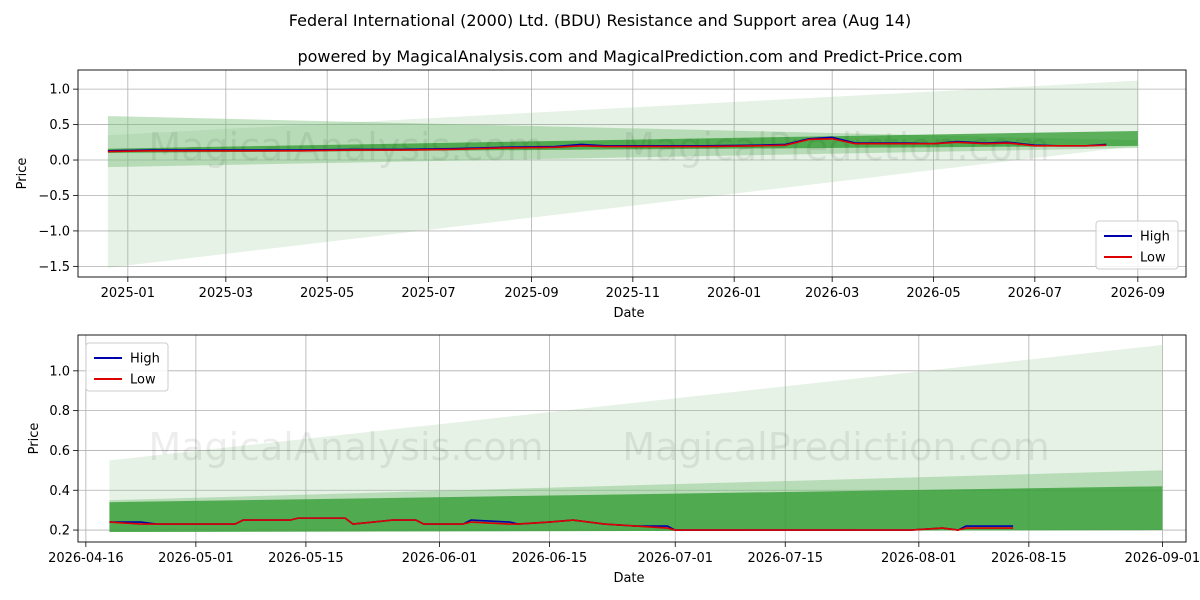  I want to click on x-tick-label: 2026-09-01, so click(1162, 558).